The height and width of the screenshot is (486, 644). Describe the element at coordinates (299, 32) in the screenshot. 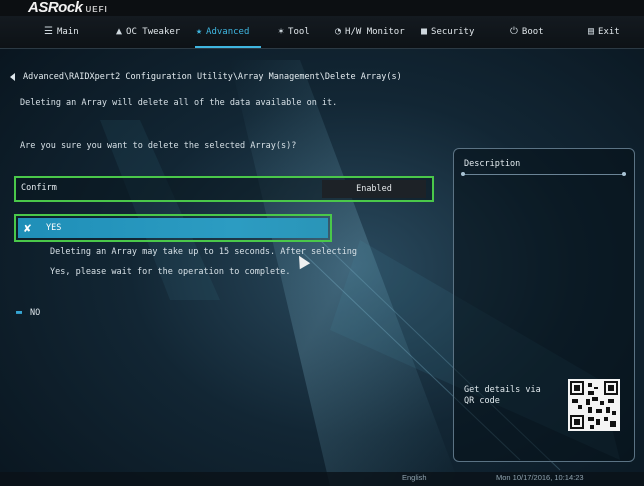

I see `tab-tool-label: Tool` at that location.